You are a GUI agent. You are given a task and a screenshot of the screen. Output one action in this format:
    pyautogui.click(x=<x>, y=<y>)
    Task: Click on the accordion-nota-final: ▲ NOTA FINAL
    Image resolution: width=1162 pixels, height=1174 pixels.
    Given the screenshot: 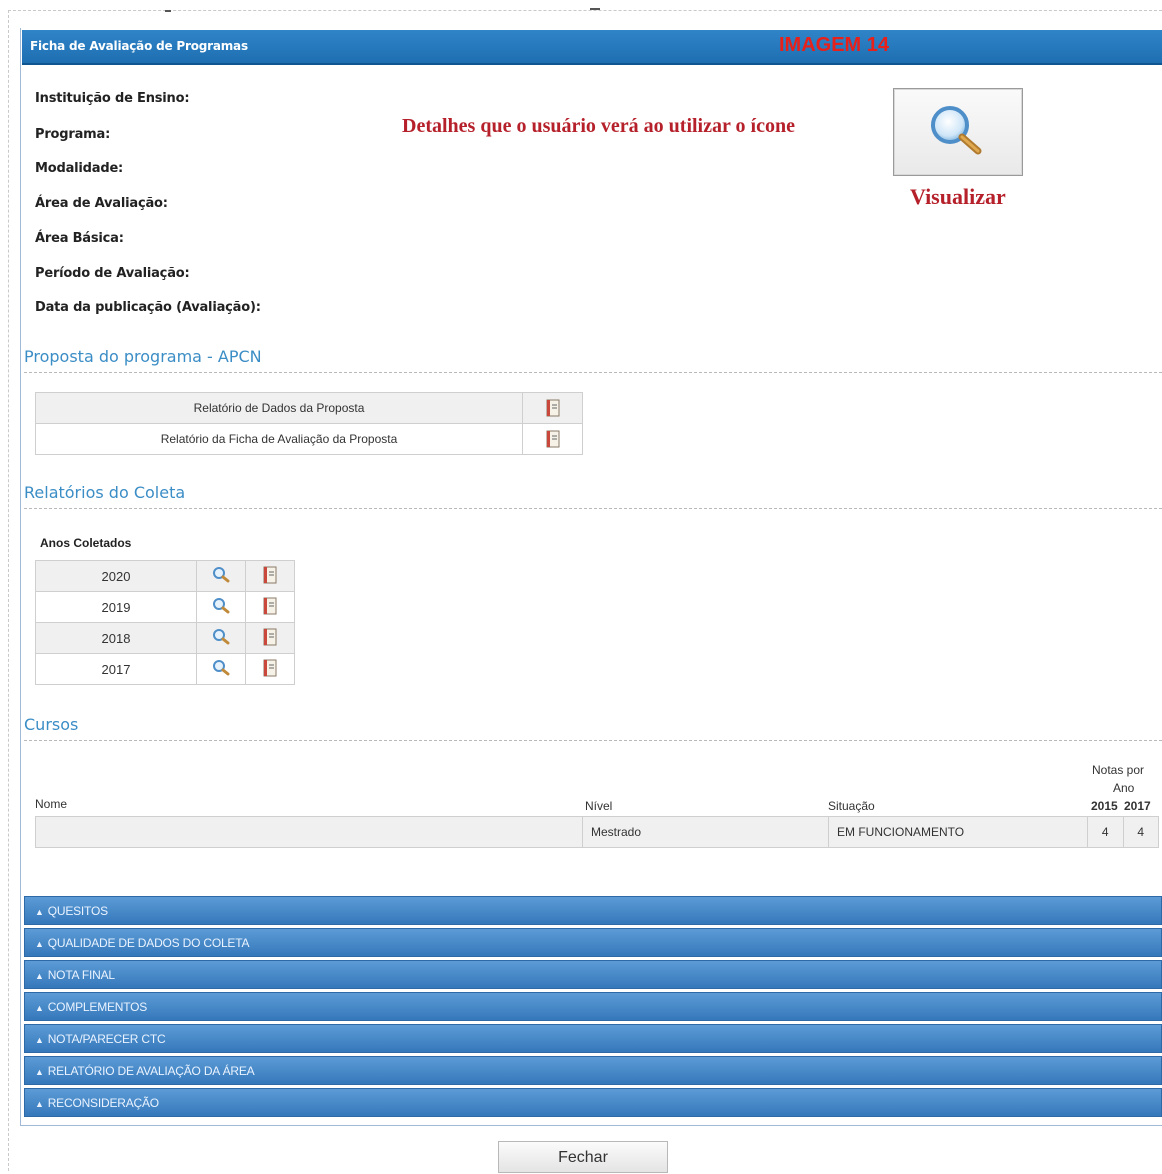 What is the action you would take?
    pyautogui.click(x=593, y=974)
    